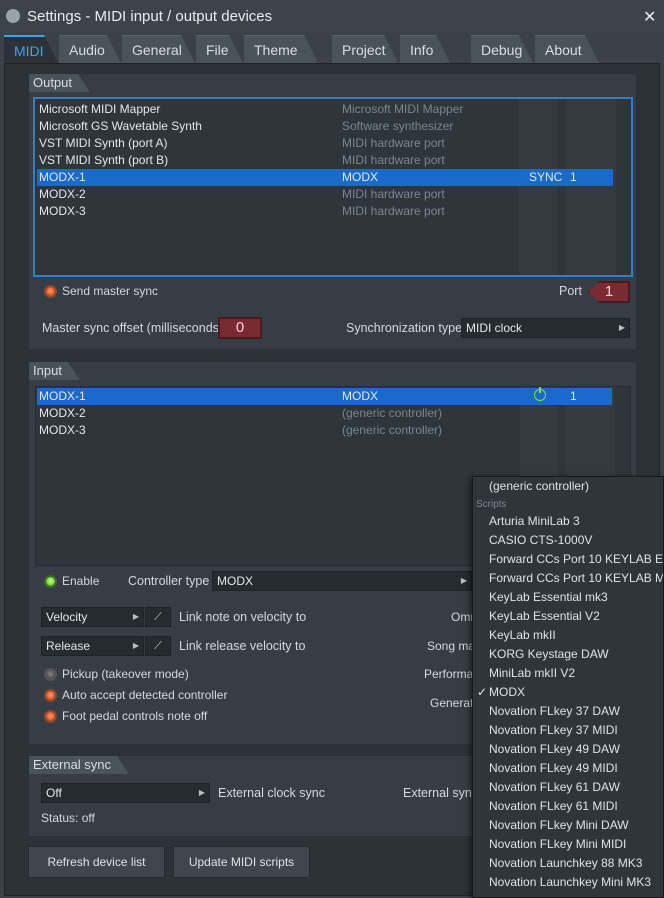 This screenshot has height=898, width=664. What do you see at coordinates (125, 793) in the screenshot?
I see `external-sync-mode-dropdown: Off ▶` at bounding box center [125, 793].